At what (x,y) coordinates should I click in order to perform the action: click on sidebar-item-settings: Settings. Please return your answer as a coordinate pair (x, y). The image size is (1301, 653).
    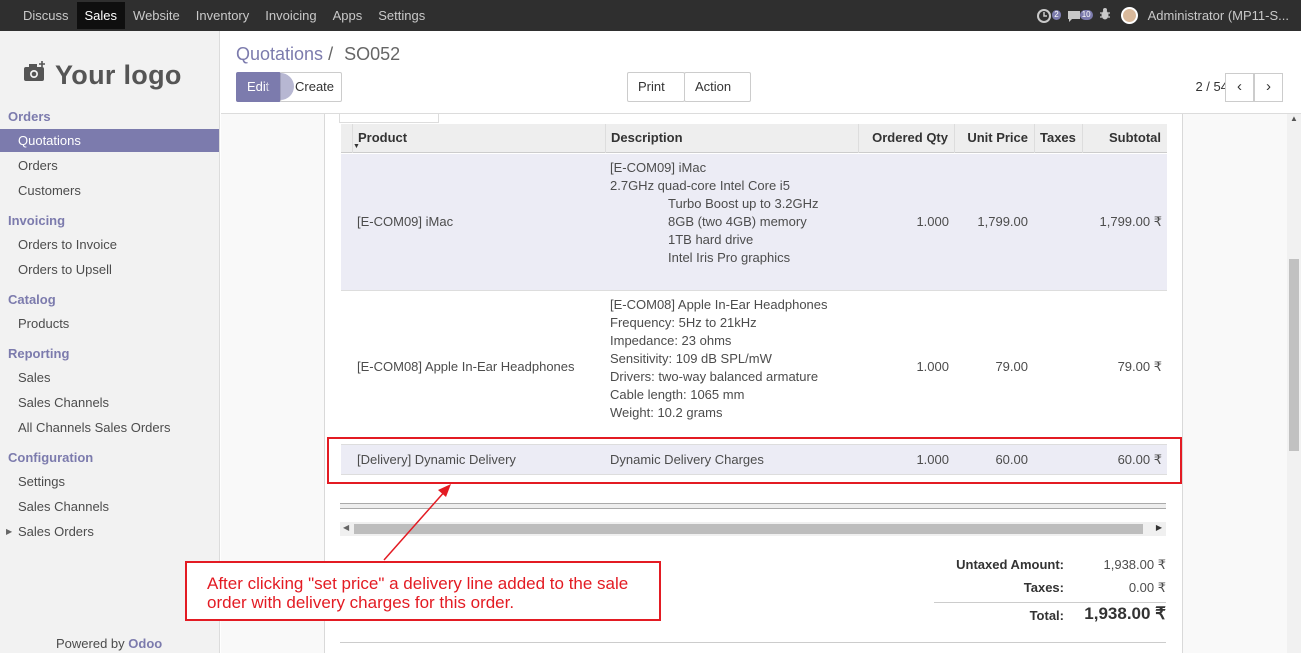
    Looking at the image, I should click on (109, 481).